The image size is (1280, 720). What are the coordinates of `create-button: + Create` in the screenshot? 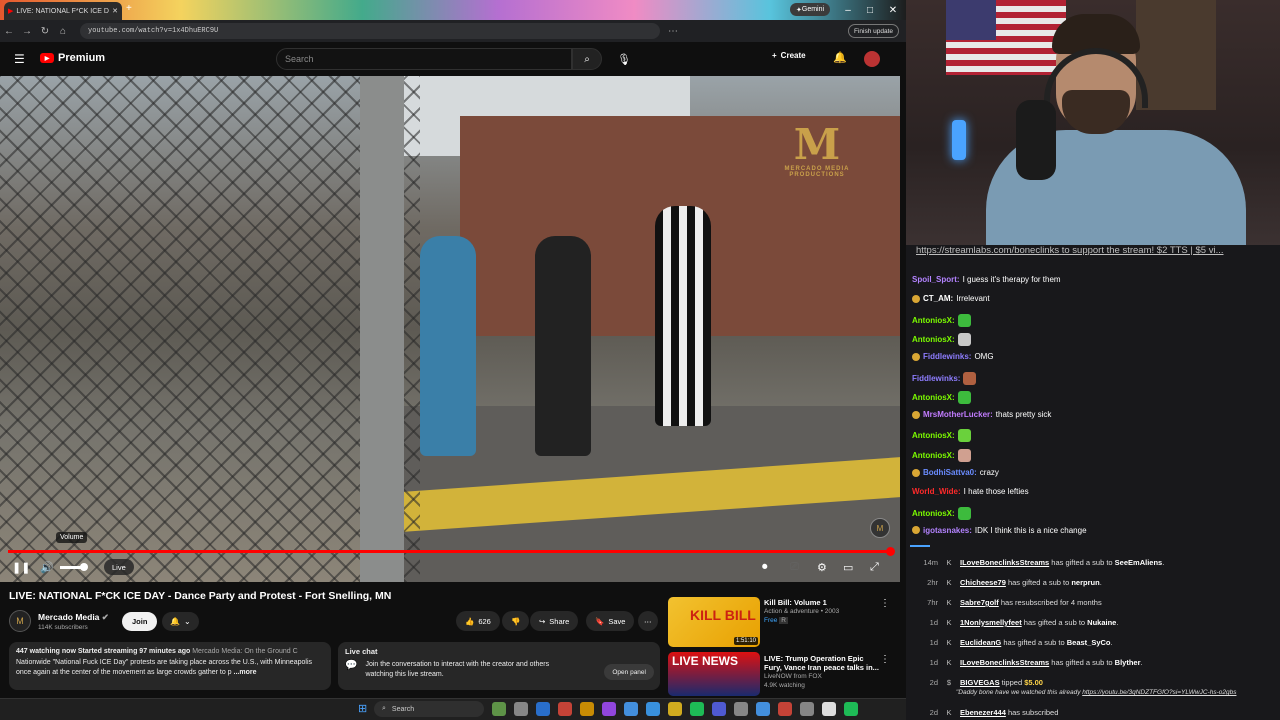 It's located at (789, 55).